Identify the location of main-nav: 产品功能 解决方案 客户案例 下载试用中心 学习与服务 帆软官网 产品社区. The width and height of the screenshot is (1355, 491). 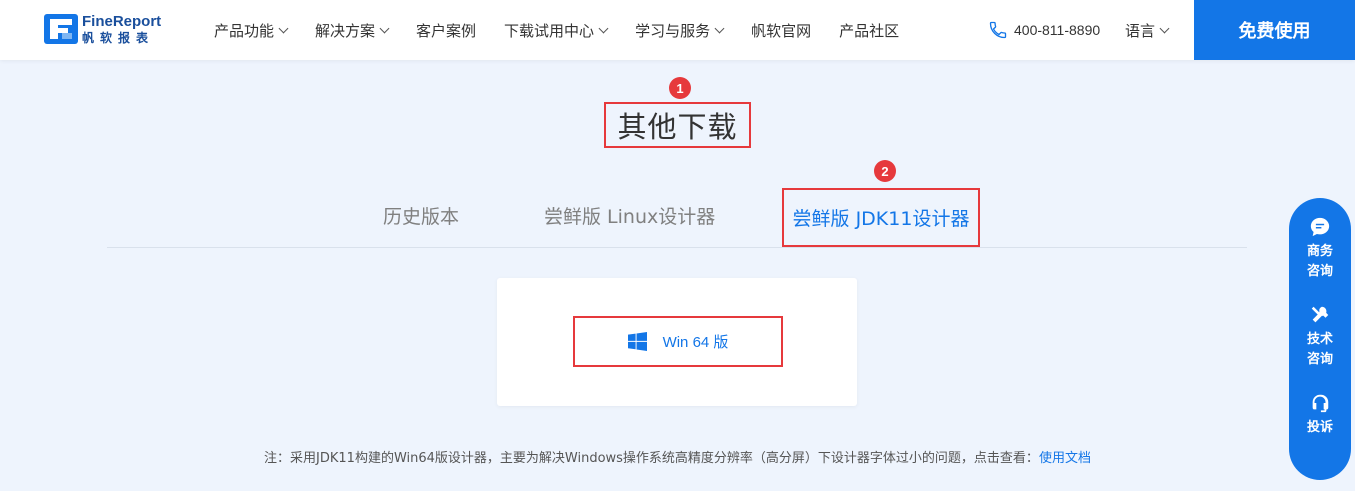
(570, 30).